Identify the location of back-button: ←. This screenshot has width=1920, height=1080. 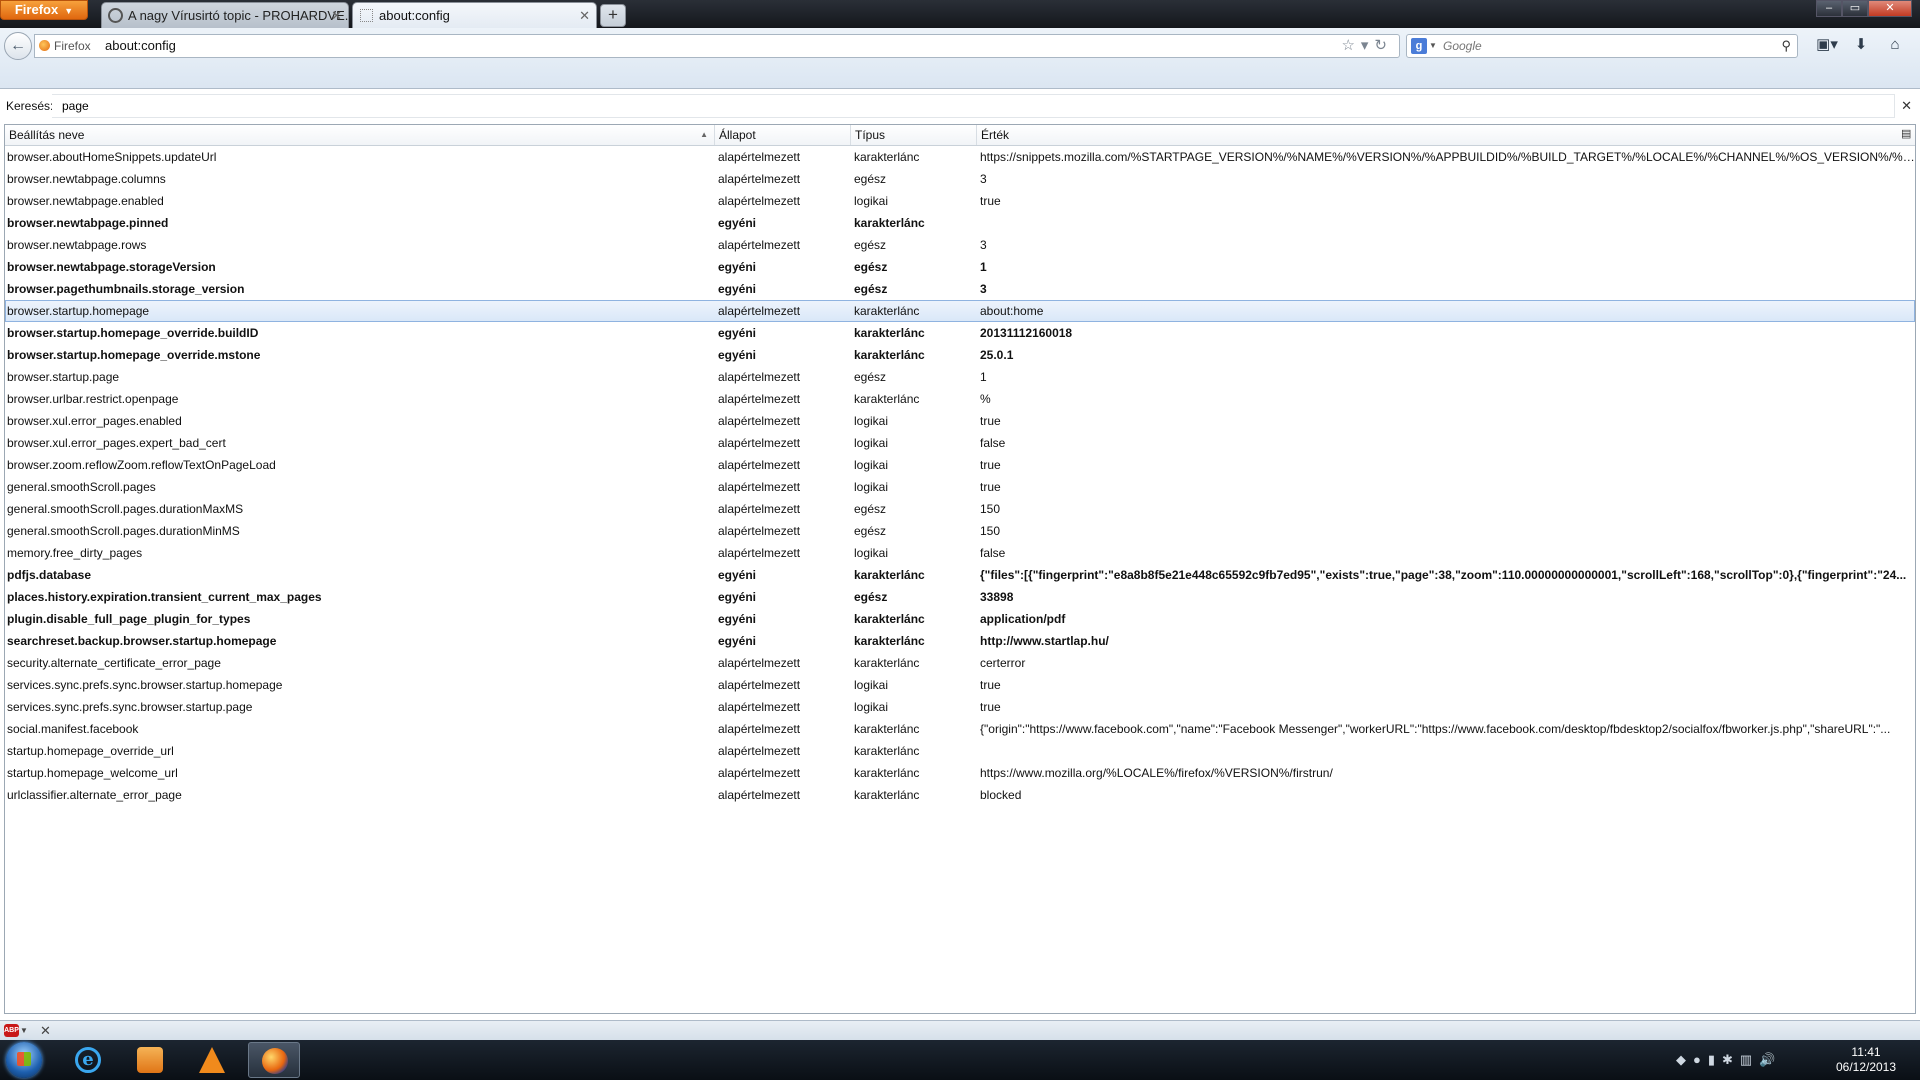
(18, 46).